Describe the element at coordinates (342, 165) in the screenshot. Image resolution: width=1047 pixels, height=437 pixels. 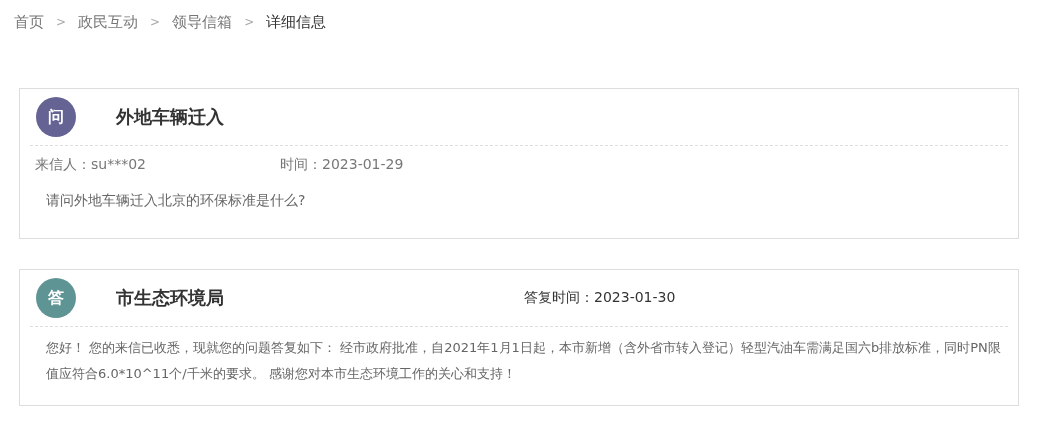
I see `time-label: 时间：2023-01-29` at that location.